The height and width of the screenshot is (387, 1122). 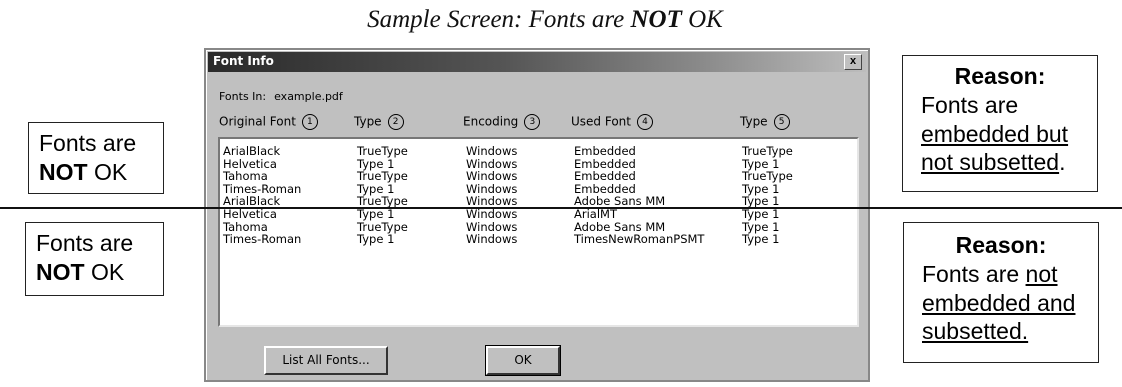 I want to click on column-header-encoding: Encoding 3, so click(x=502, y=122).